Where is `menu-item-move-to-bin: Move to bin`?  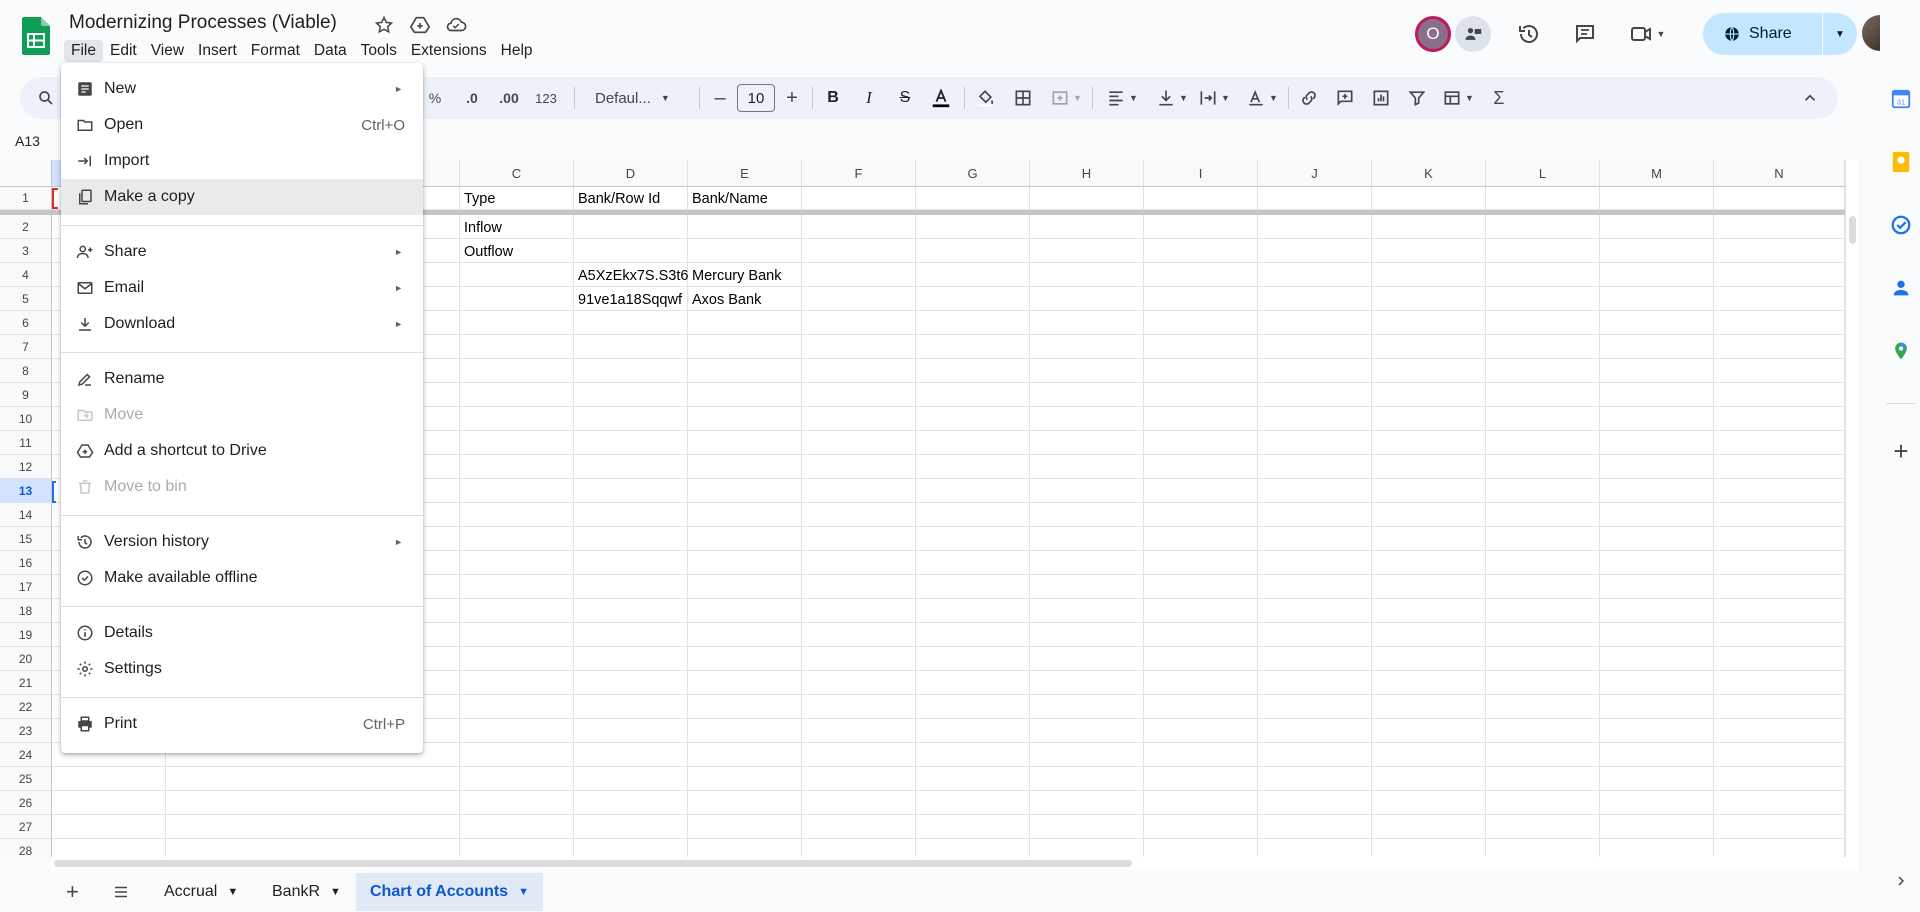 menu-item-move-to-bin: Move to bin is located at coordinates (242, 487).